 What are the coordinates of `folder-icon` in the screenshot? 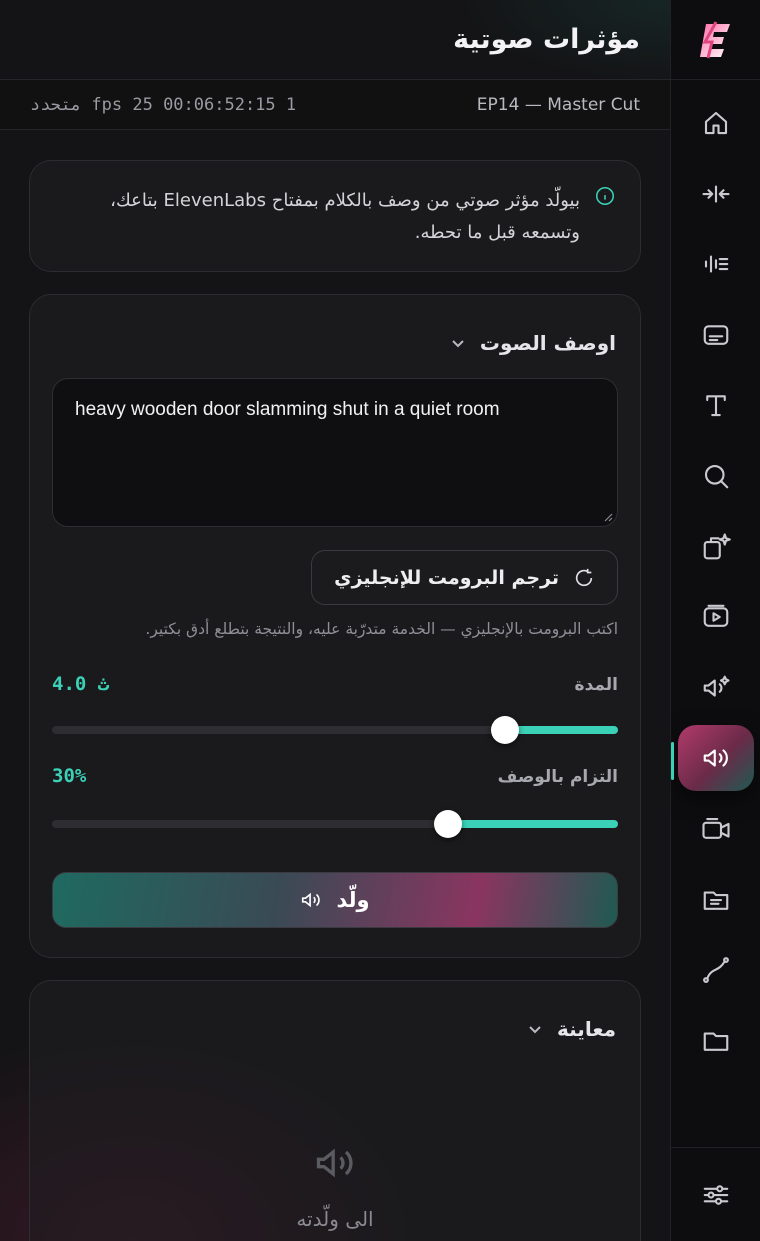 It's located at (715, 1041).